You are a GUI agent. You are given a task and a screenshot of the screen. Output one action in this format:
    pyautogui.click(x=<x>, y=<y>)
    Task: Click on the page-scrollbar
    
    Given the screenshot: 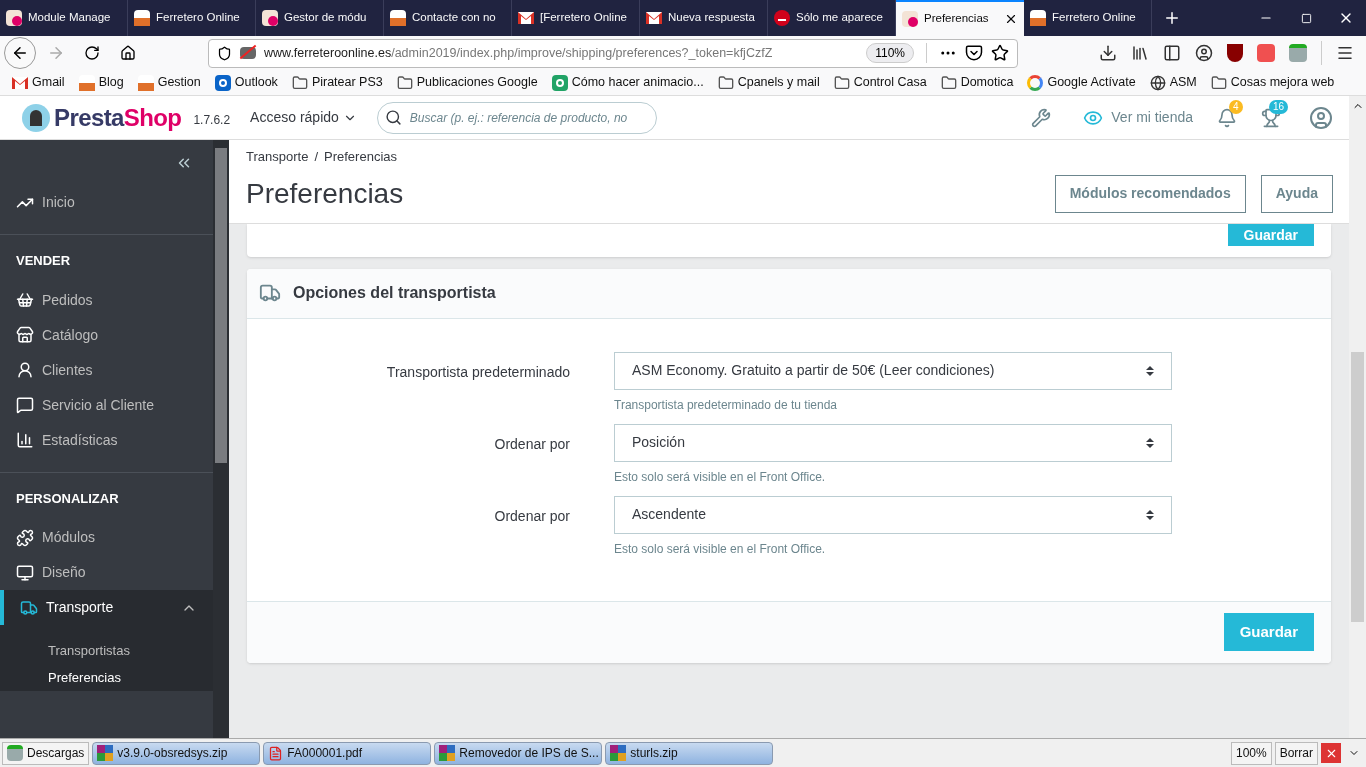 What is the action you would take?
    pyautogui.click(x=1357, y=417)
    